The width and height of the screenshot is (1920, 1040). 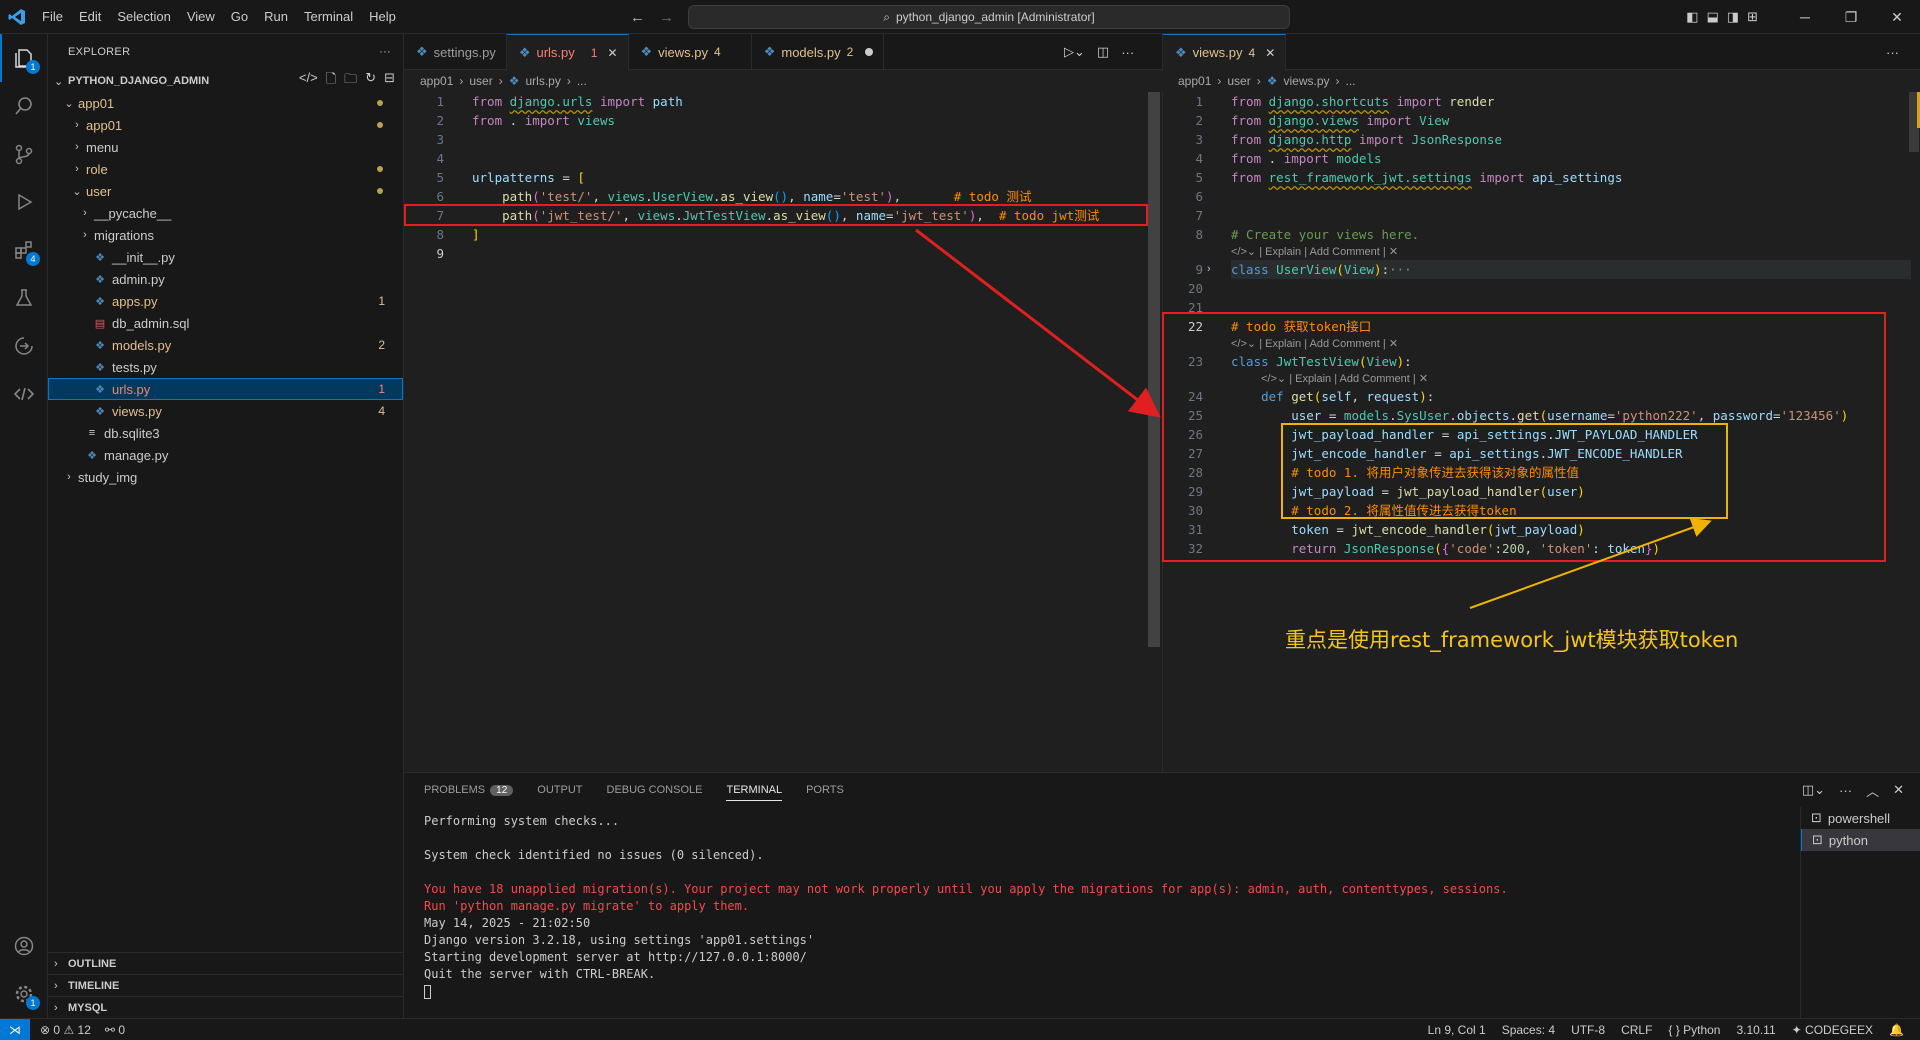 I want to click on new-file-icon: 🗋, so click(x=331, y=81).